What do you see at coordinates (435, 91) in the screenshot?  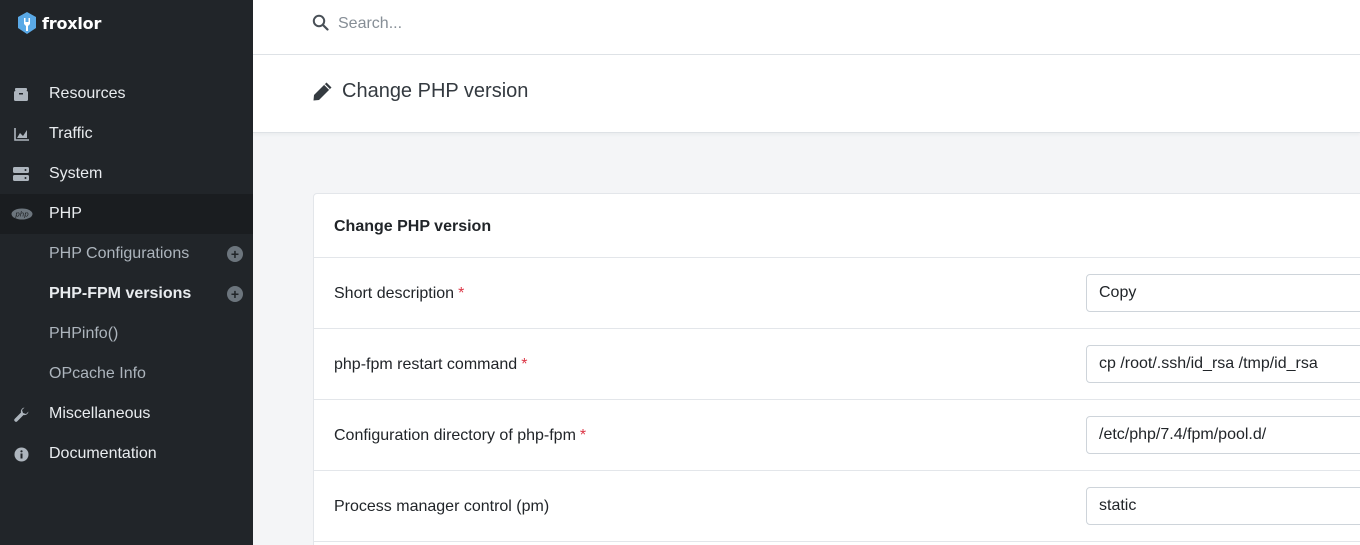 I see `page-title: Change PHP version` at bounding box center [435, 91].